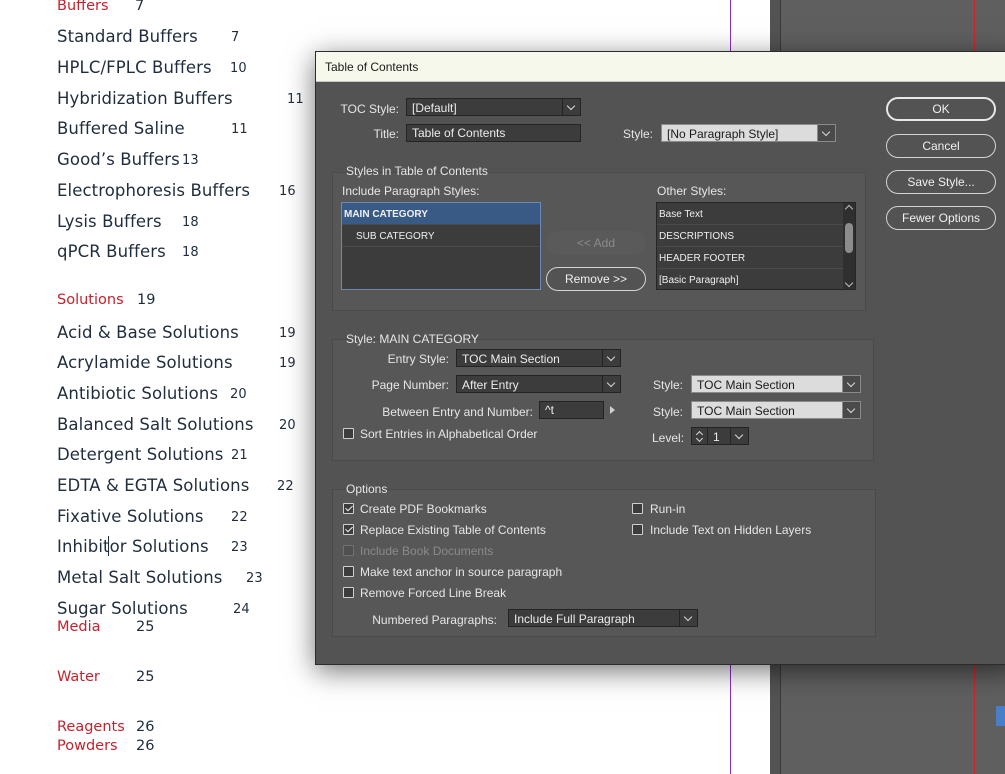 The image size is (1005, 774). Describe the element at coordinates (849, 283) in the screenshot. I see `scroll-down-icon` at that location.